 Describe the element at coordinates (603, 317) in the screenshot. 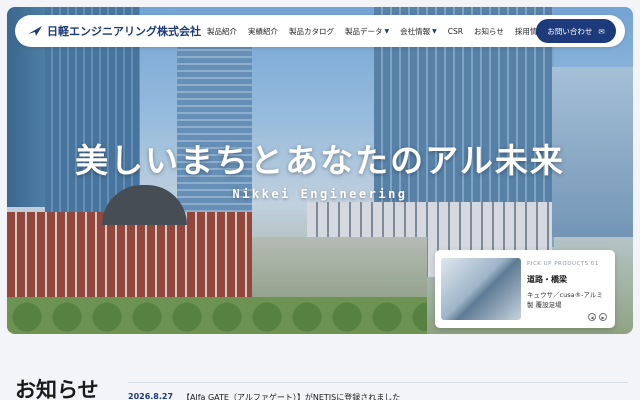

I see `next-icon: ▶` at that location.